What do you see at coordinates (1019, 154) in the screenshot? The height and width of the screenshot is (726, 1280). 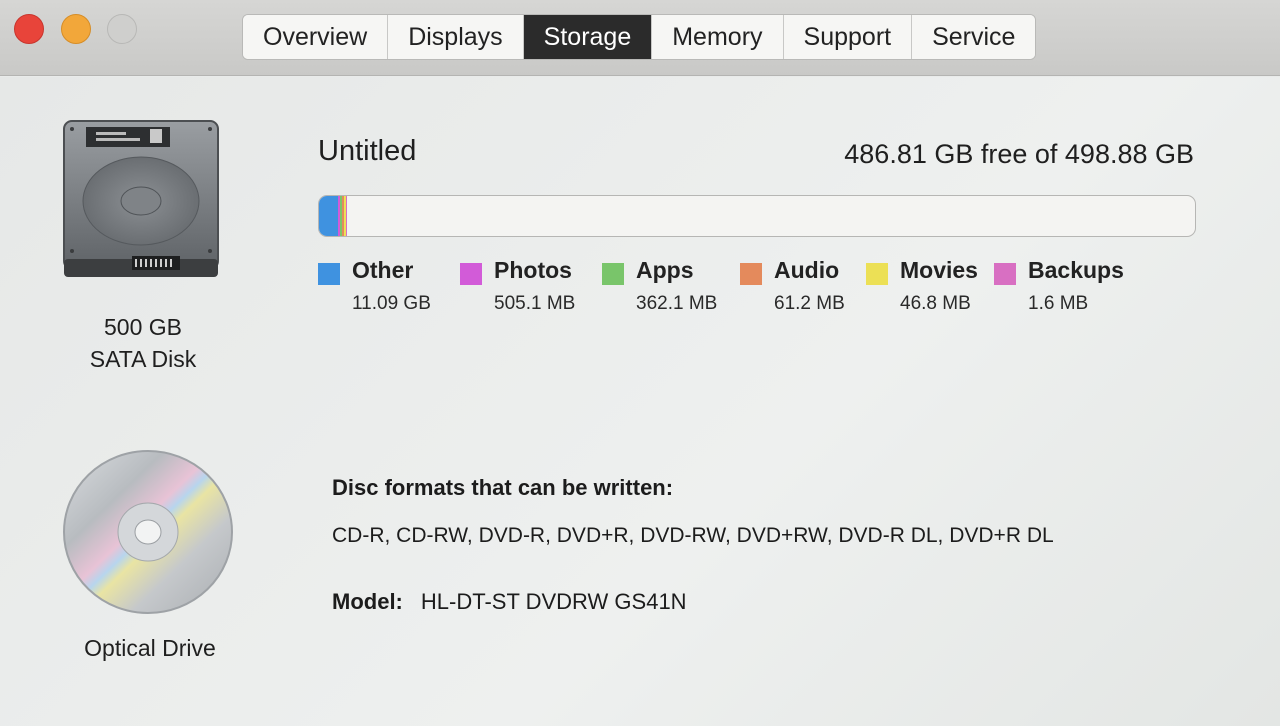 I see `volume-free-space: 486.81 GB free of 498.88 GB` at bounding box center [1019, 154].